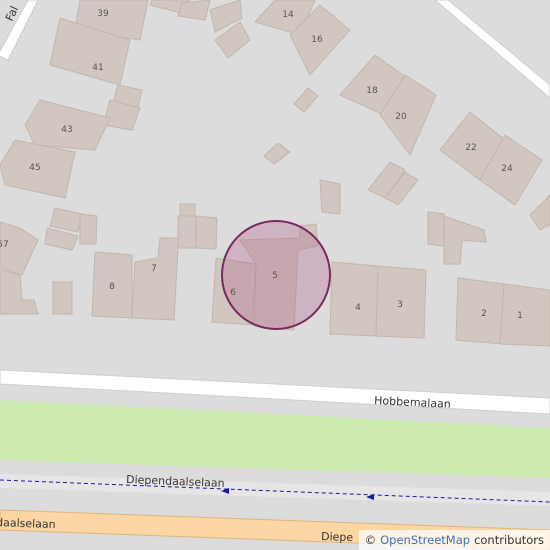 Image resolution: width=550 pixels, height=550 pixels. I want to click on house-number-18: 18, so click(372, 91).